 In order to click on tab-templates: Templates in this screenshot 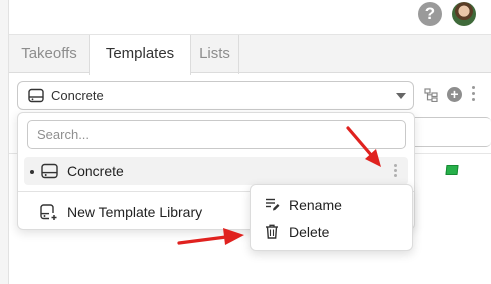, I will do `click(140, 55)`.